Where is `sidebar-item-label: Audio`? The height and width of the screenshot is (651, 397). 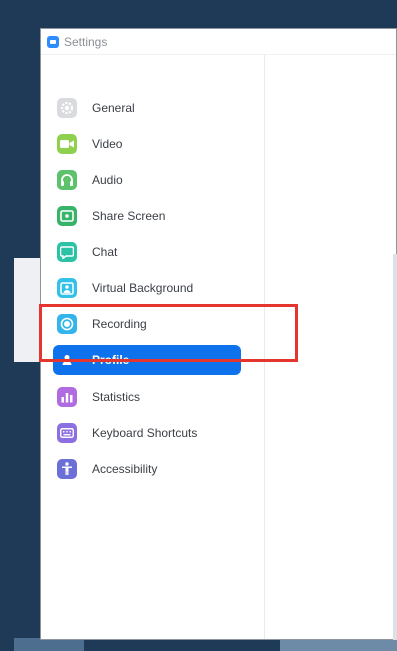
sidebar-item-label: Audio is located at coordinates (107, 180).